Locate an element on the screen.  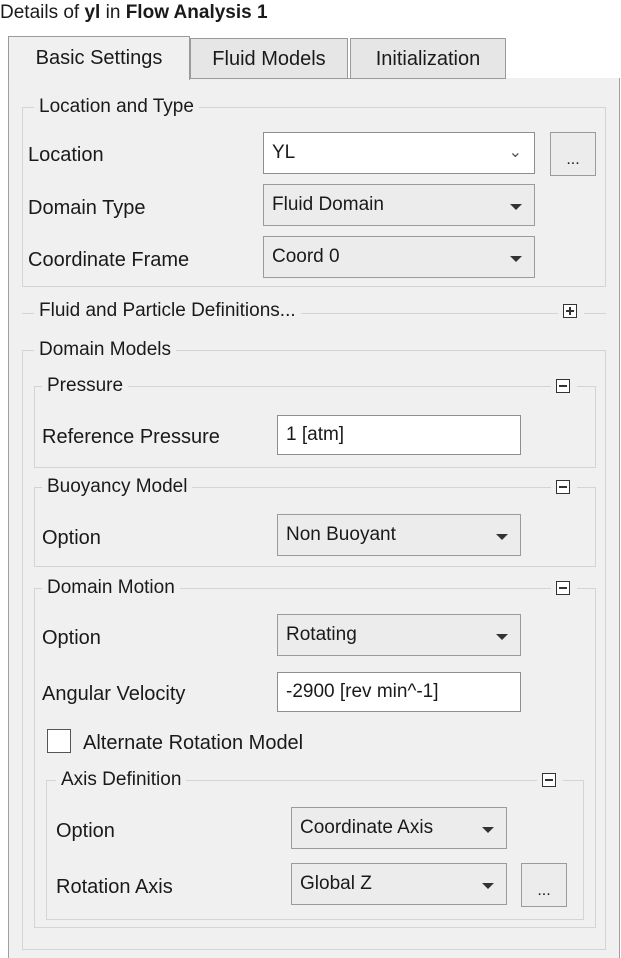
domain-type-label: Domain Type is located at coordinates (87, 208).